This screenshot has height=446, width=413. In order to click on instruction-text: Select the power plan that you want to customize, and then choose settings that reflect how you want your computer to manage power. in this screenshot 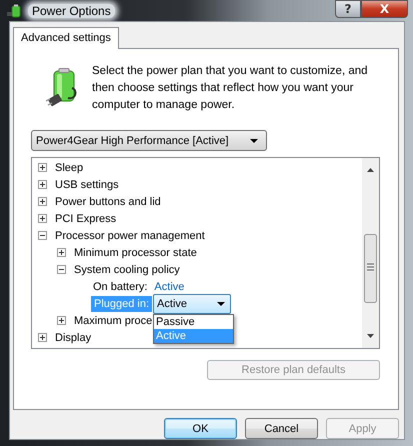, I will do `click(230, 88)`.